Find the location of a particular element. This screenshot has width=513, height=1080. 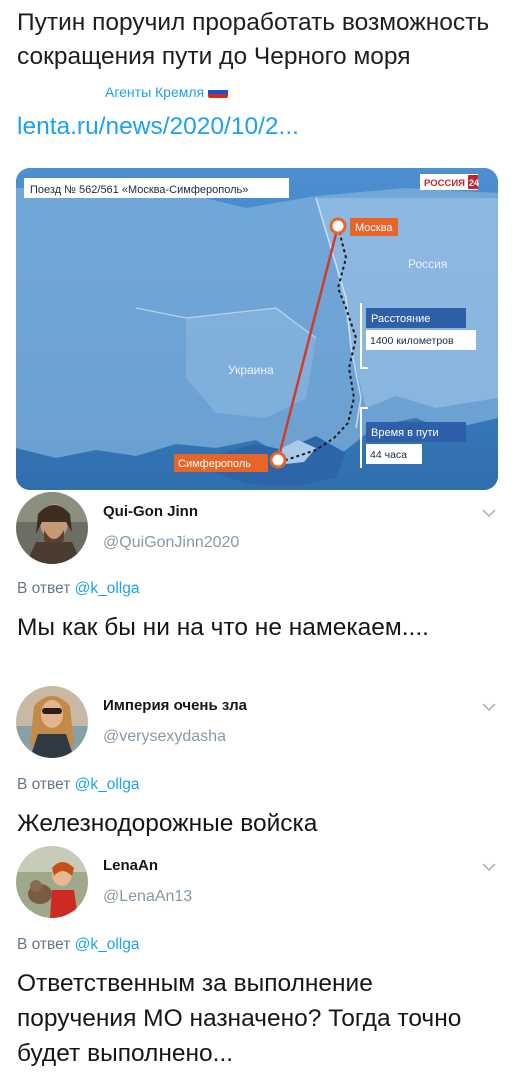

distance-label: Расстояние is located at coordinates (400, 319).